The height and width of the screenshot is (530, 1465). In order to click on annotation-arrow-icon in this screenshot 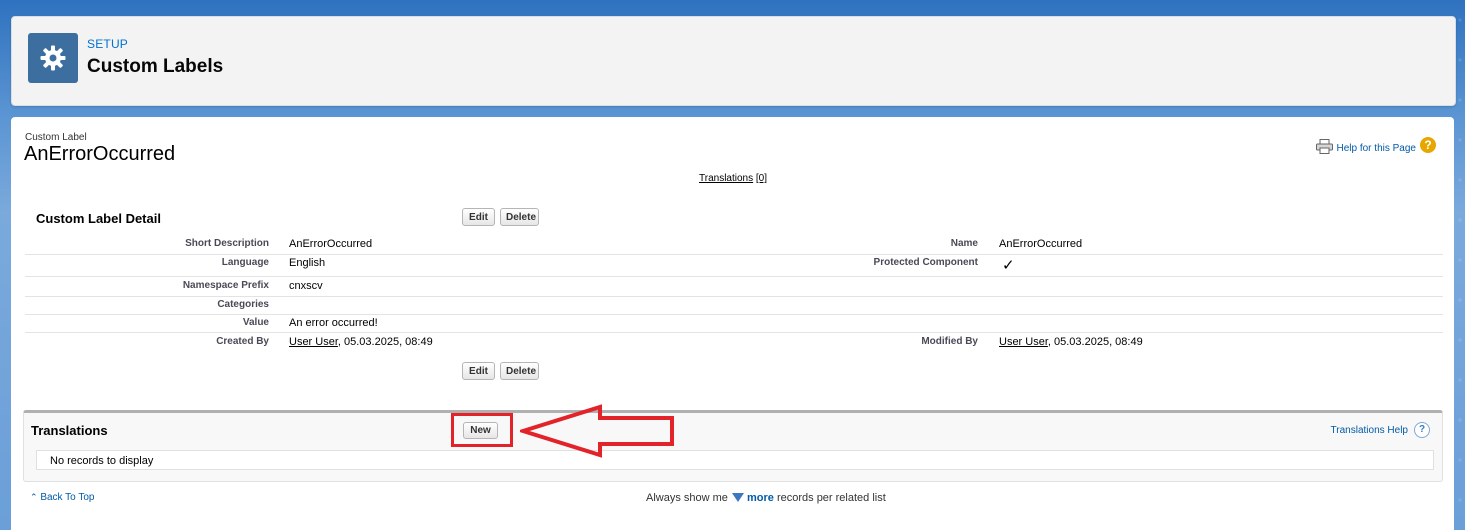, I will do `click(597, 431)`.